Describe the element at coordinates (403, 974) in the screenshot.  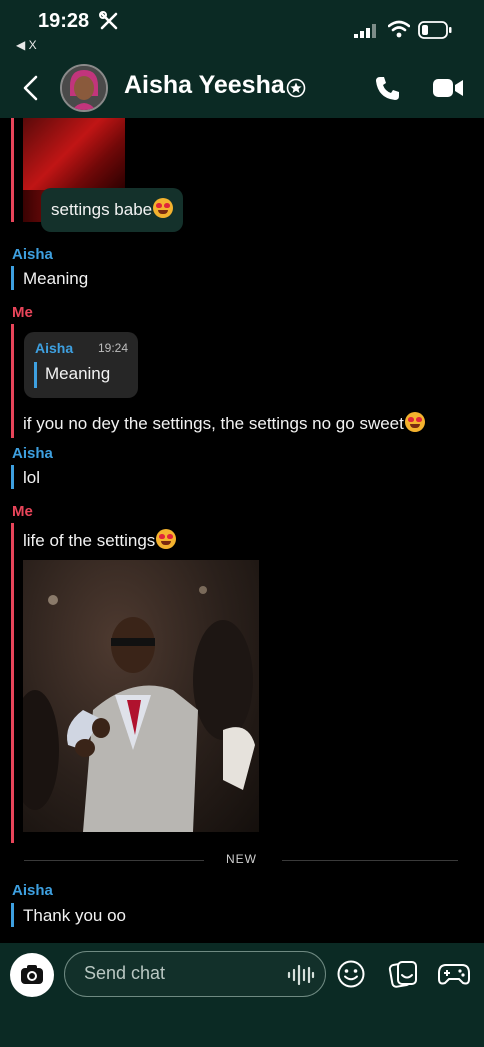
I see `sticker-icon` at that location.